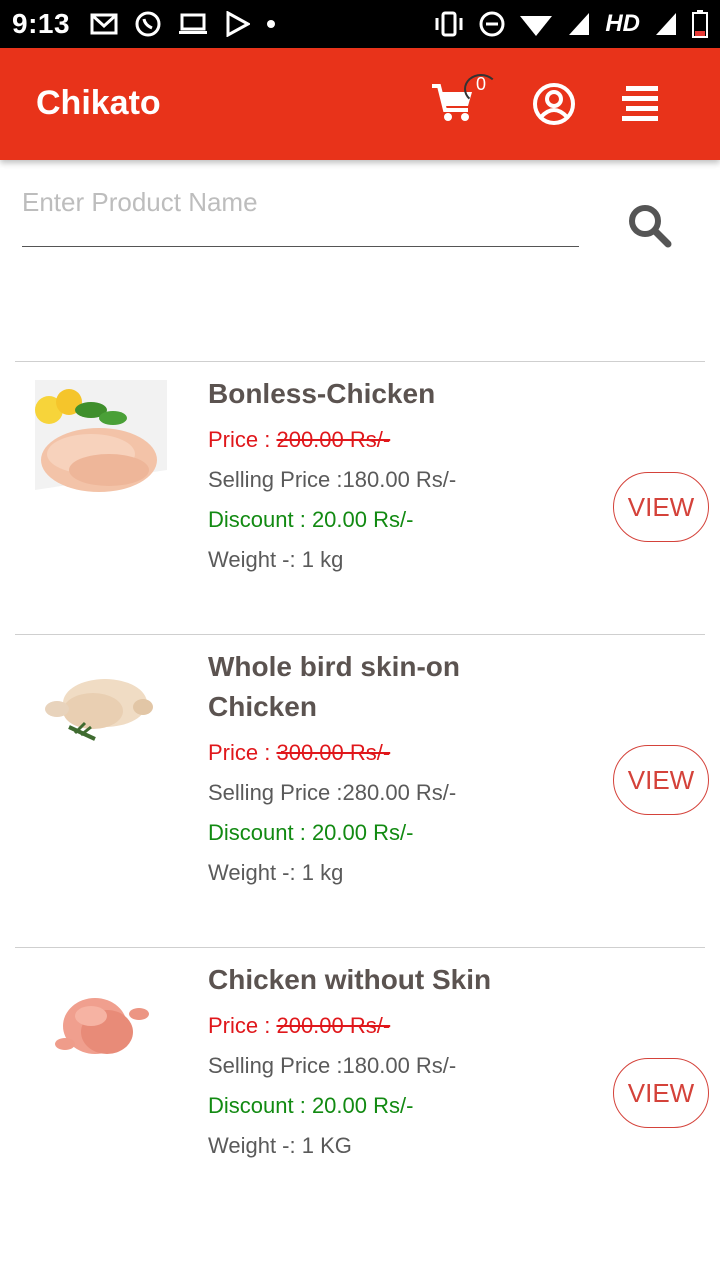 This screenshot has height=1280, width=720. I want to click on whatsapp-icon, so click(148, 24).